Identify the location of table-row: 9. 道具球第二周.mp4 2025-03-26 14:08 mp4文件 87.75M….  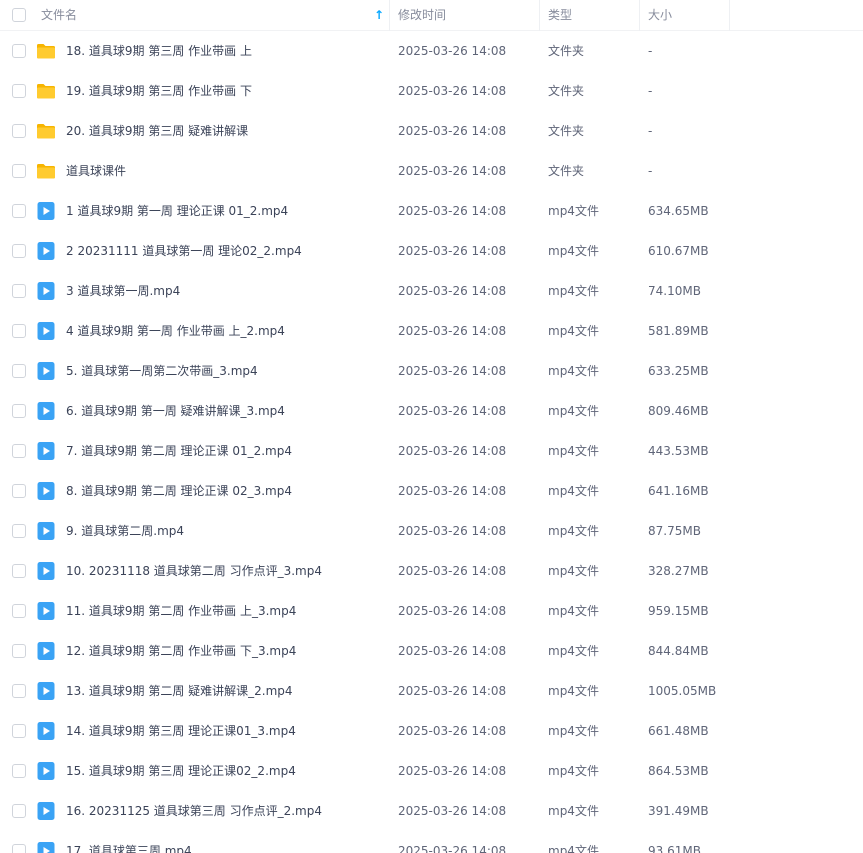
(431, 531).